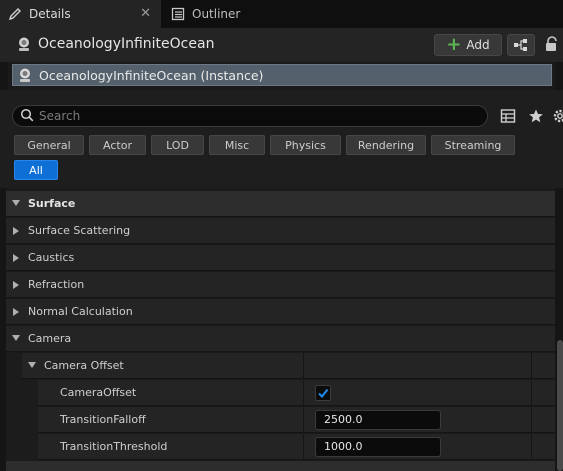 This screenshot has width=563, height=471. What do you see at coordinates (103, 419) in the screenshot?
I see `transition-falloff-label: TransitionFalloff` at bounding box center [103, 419].